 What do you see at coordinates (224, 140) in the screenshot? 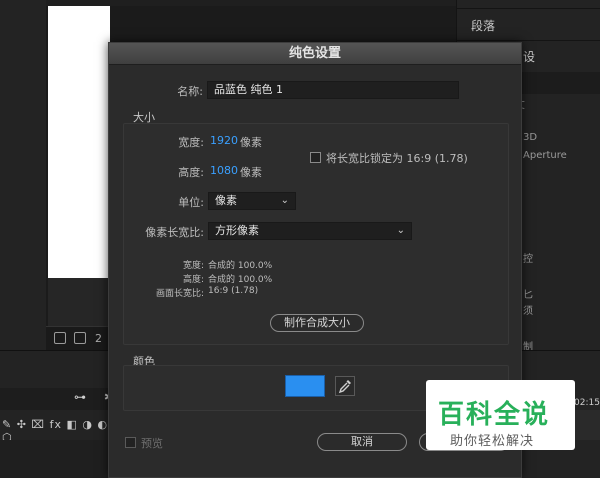
I see `width-value: 1920` at bounding box center [224, 140].